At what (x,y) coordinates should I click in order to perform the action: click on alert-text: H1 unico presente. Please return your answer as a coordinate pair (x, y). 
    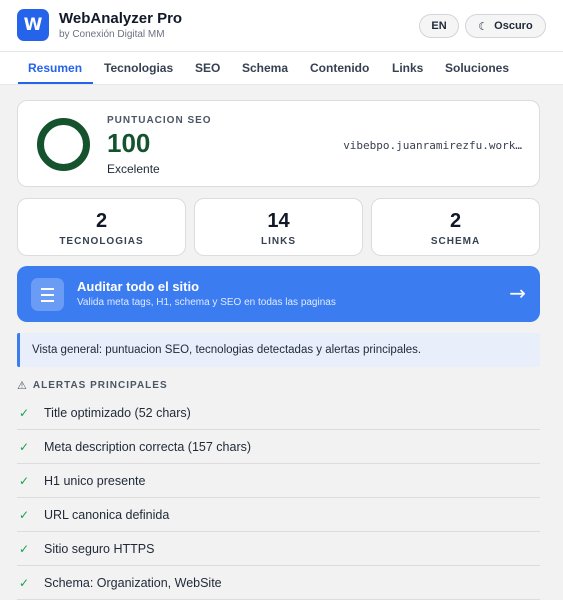
    Looking at the image, I should click on (95, 481).